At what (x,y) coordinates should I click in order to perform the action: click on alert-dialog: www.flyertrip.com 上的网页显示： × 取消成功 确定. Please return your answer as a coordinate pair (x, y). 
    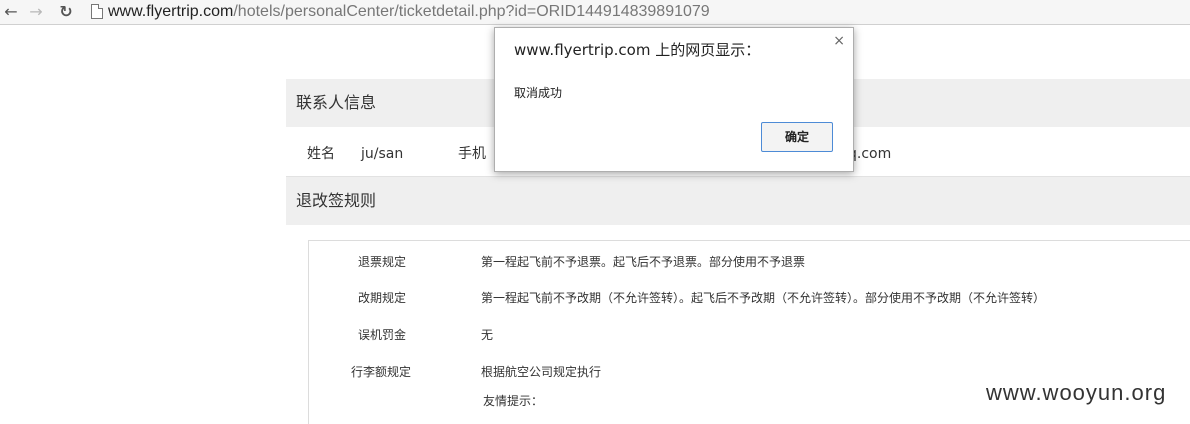
    Looking at the image, I should click on (674, 99).